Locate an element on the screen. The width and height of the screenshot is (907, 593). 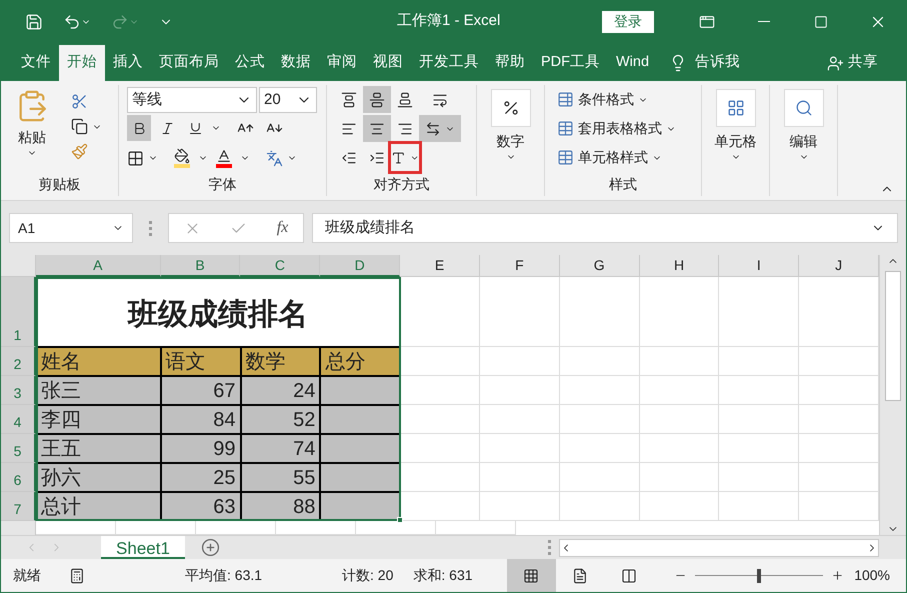
ribbon-tab: 文件 is located at coordinates (36, 63).